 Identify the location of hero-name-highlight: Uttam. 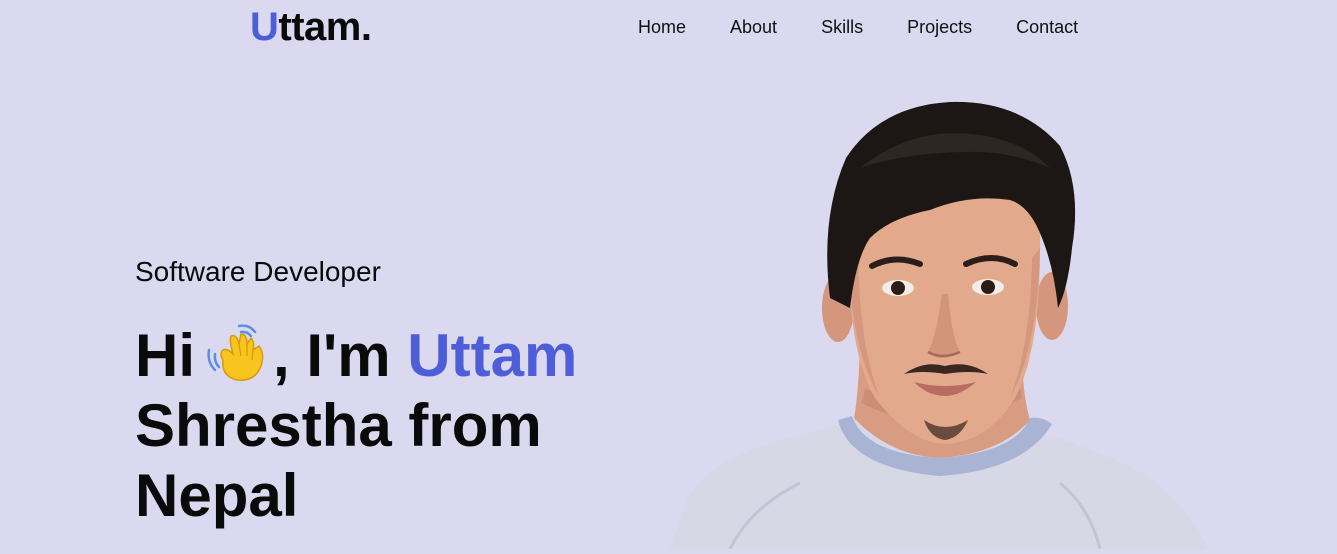
(492, 355).